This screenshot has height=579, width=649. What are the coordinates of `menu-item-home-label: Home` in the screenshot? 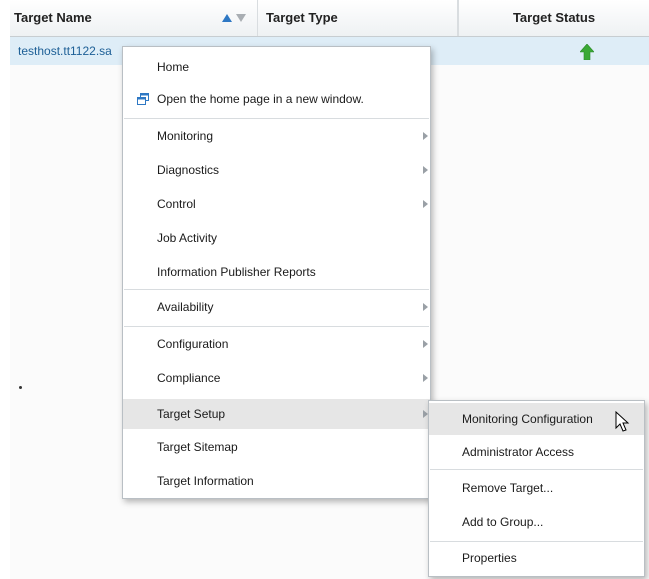 It's located at (173, 67).